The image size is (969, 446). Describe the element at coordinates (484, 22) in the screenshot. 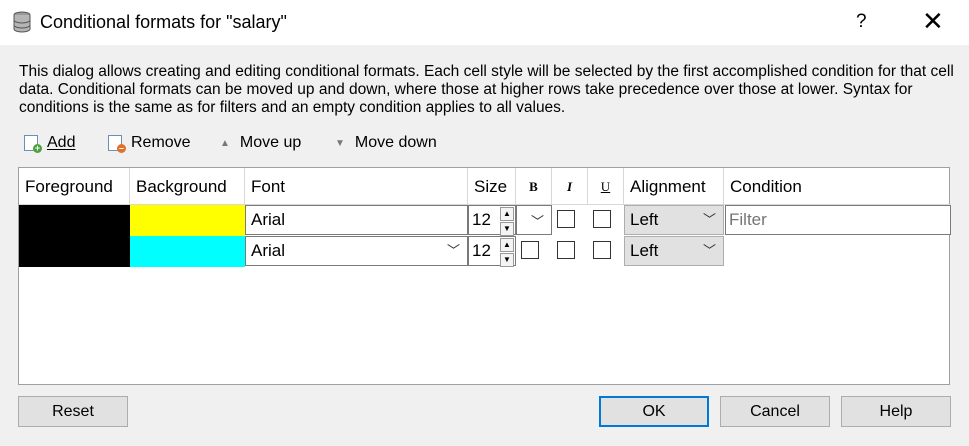

I see `title-bar: Conditional formats for "salary" ? ✕` at that location.